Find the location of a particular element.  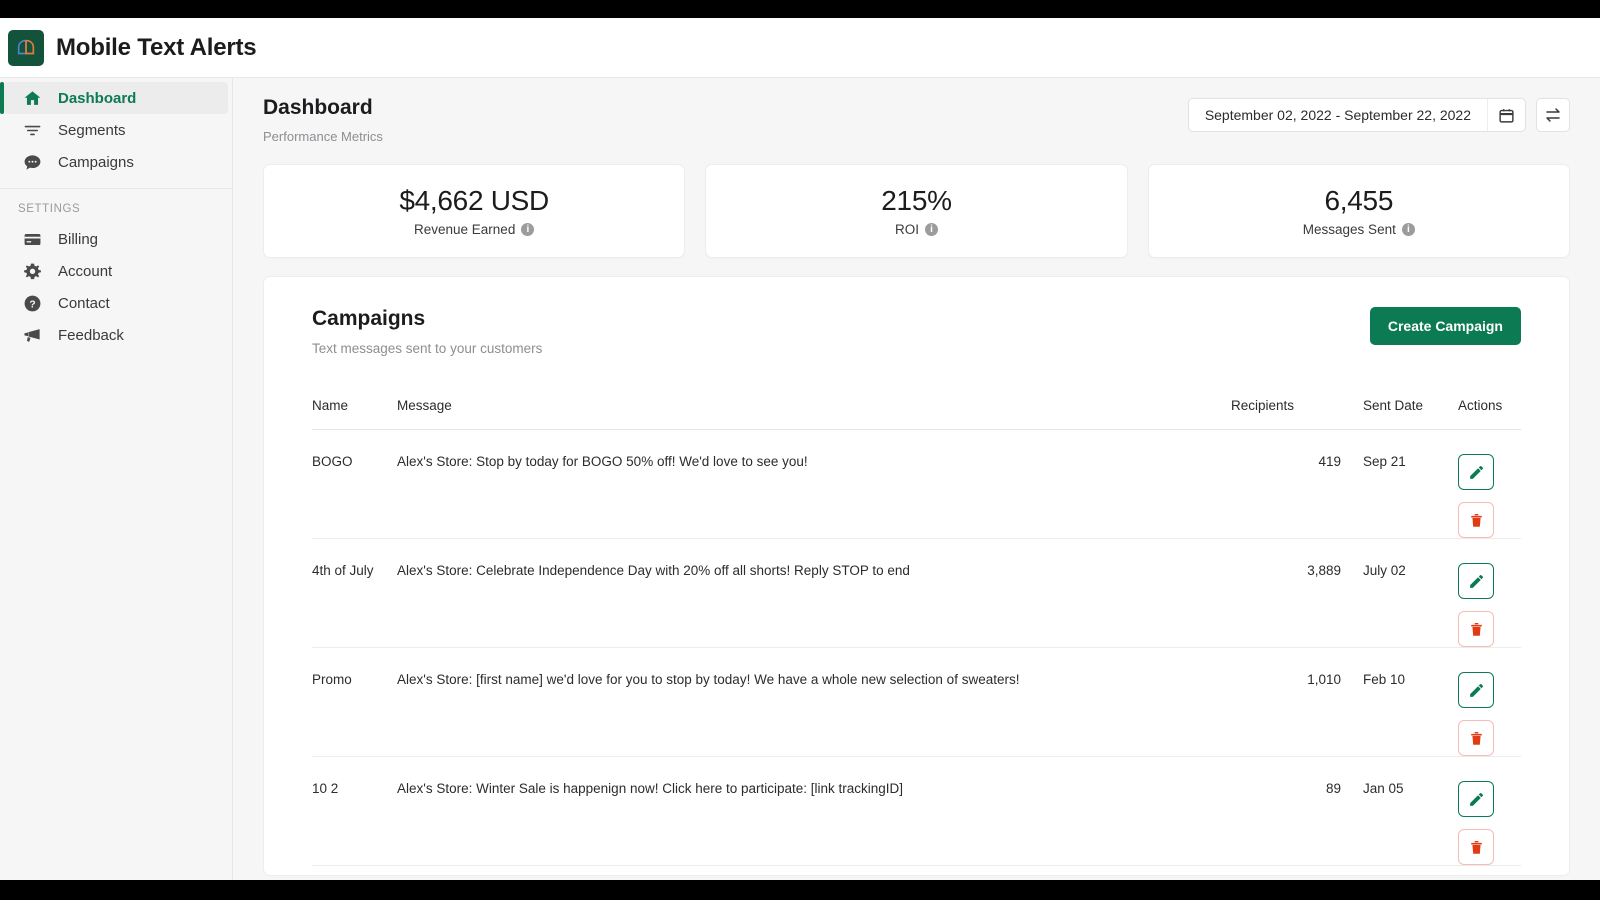

cell-sent-date: Feb 10 is located at coordinates (1388, 702).